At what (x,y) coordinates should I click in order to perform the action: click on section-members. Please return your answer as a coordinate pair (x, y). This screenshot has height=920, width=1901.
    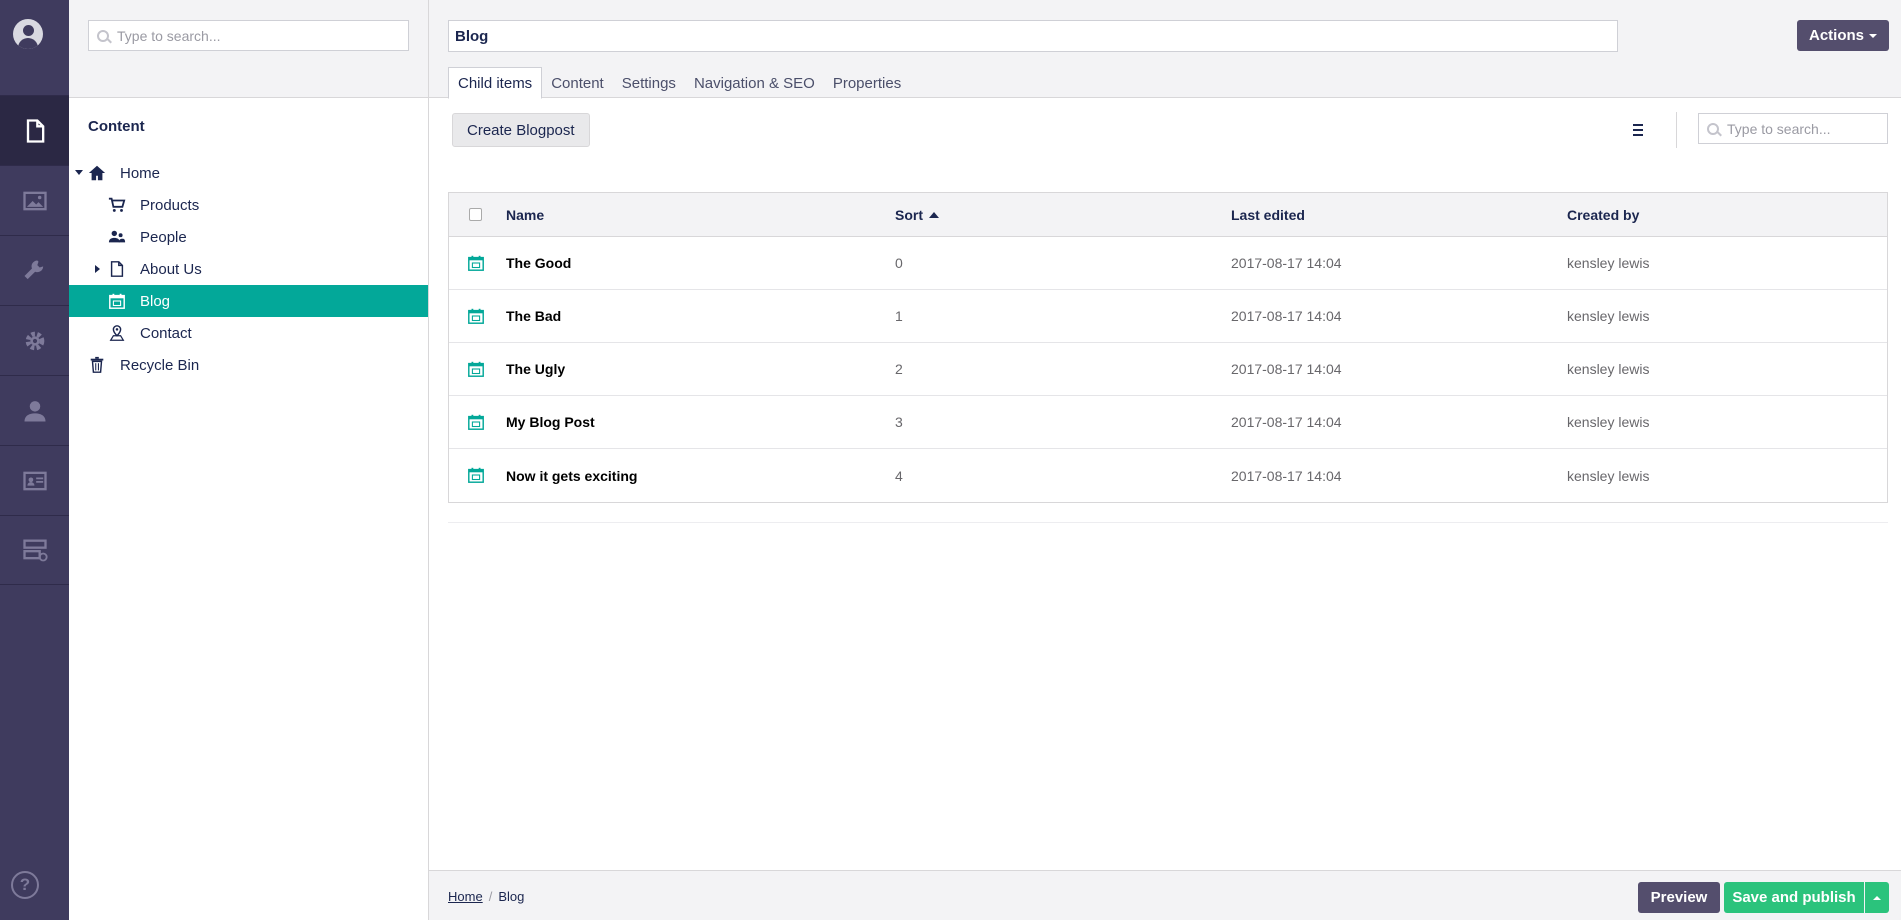
    Looking at the image, I should click on (34, 480).